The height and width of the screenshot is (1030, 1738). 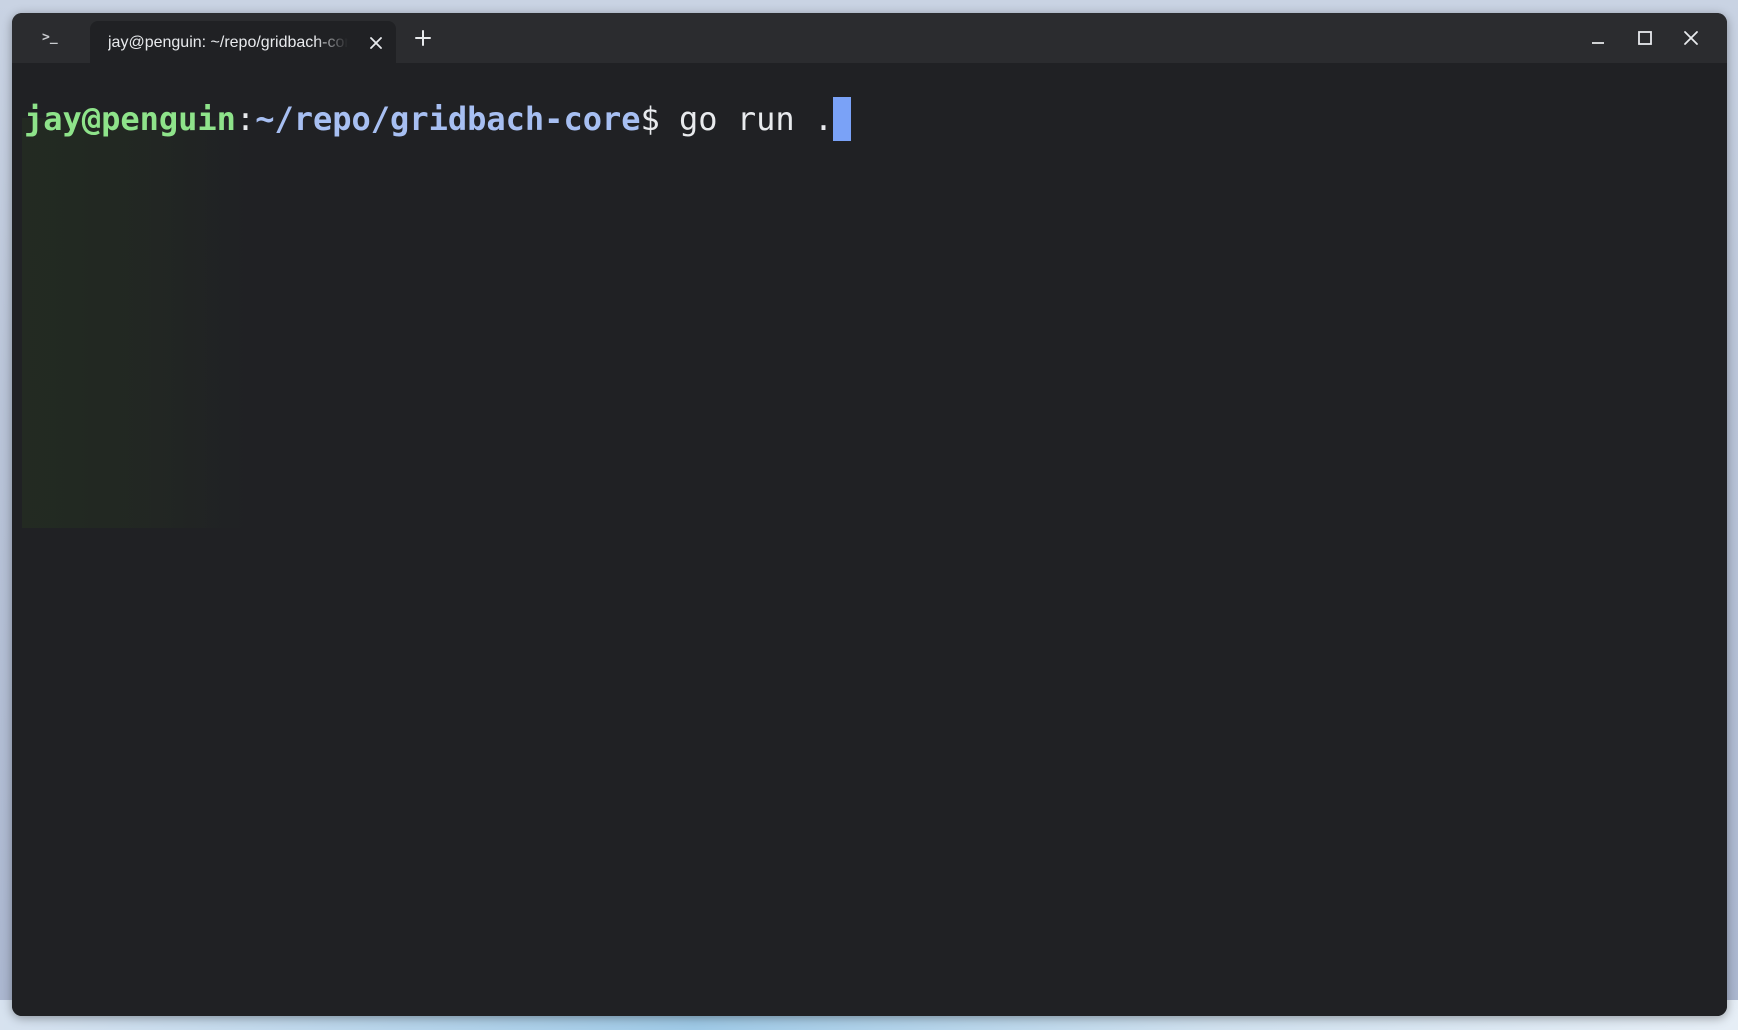 What do you see at coordinates (1598, 38) in the screenshot?
I see `minimize-icon` at bounding box center [1598, 38].